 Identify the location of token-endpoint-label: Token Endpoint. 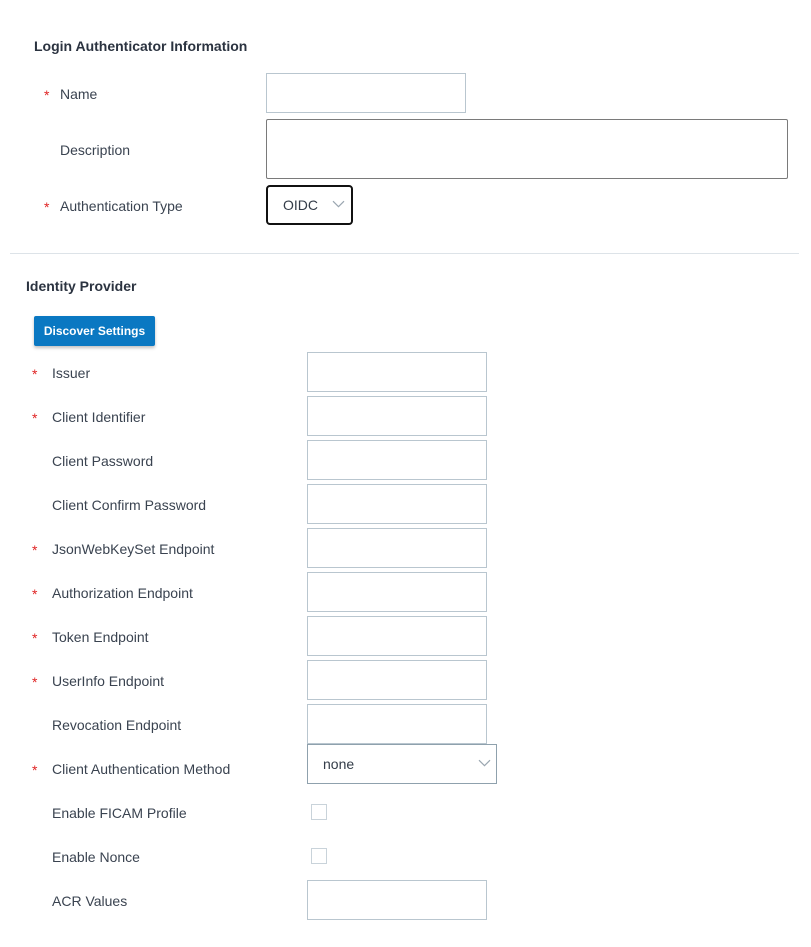
(100, 637).